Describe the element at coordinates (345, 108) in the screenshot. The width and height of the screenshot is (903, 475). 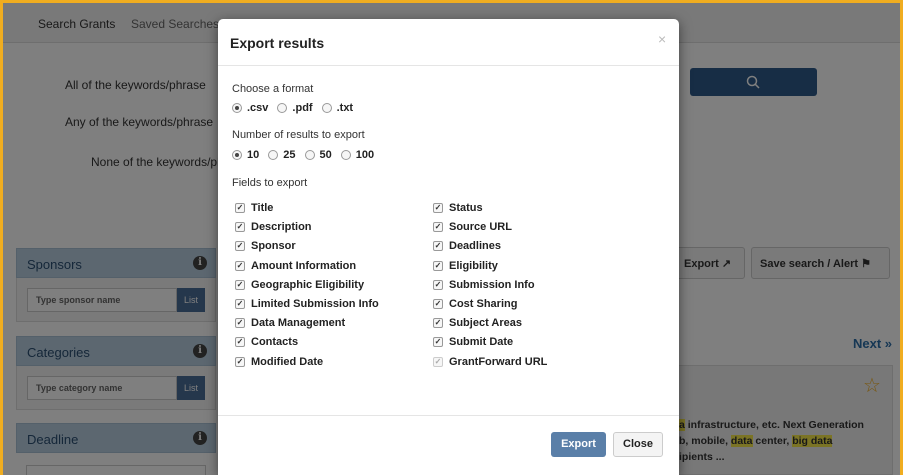
I see `format-option-label: .txt` at that location.